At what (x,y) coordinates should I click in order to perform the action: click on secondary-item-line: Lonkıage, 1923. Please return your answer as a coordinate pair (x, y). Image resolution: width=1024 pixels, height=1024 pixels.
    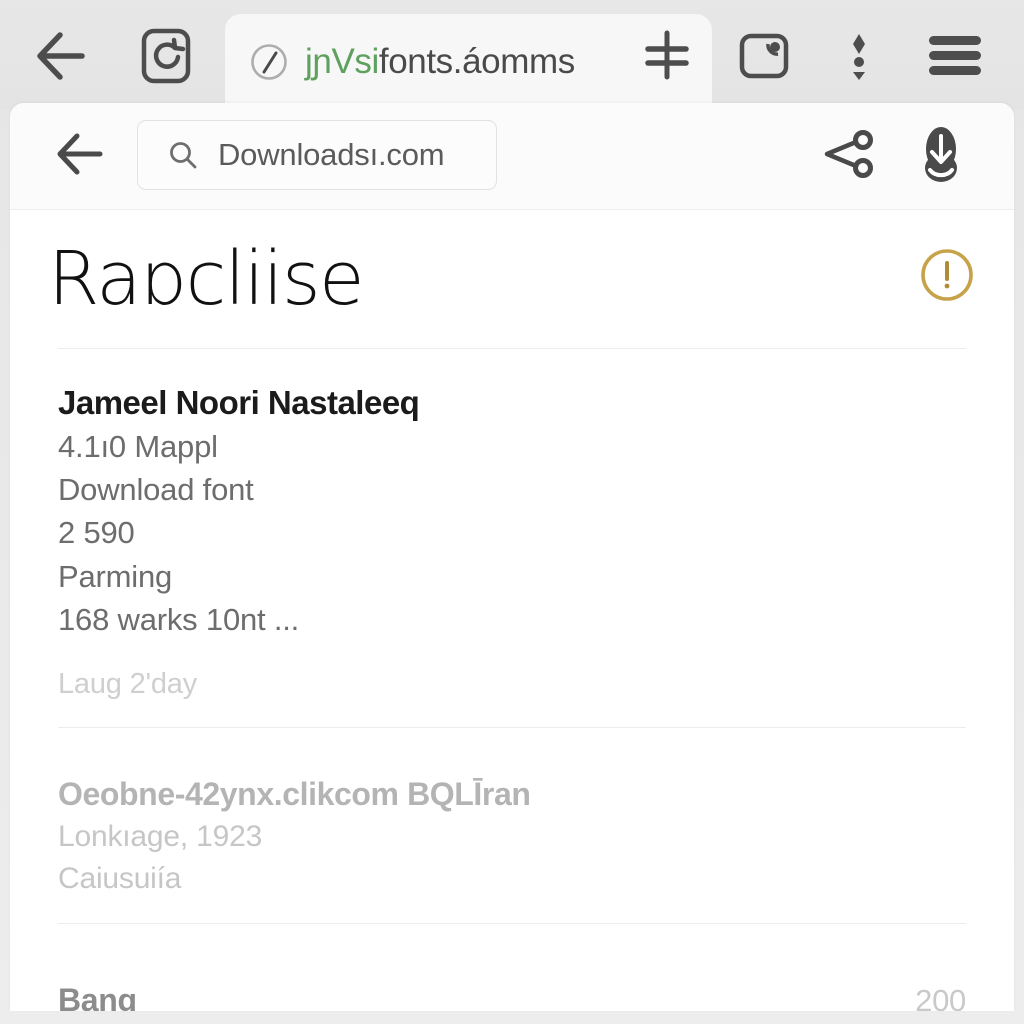
    Looking at the image, I should click on (160, 836).